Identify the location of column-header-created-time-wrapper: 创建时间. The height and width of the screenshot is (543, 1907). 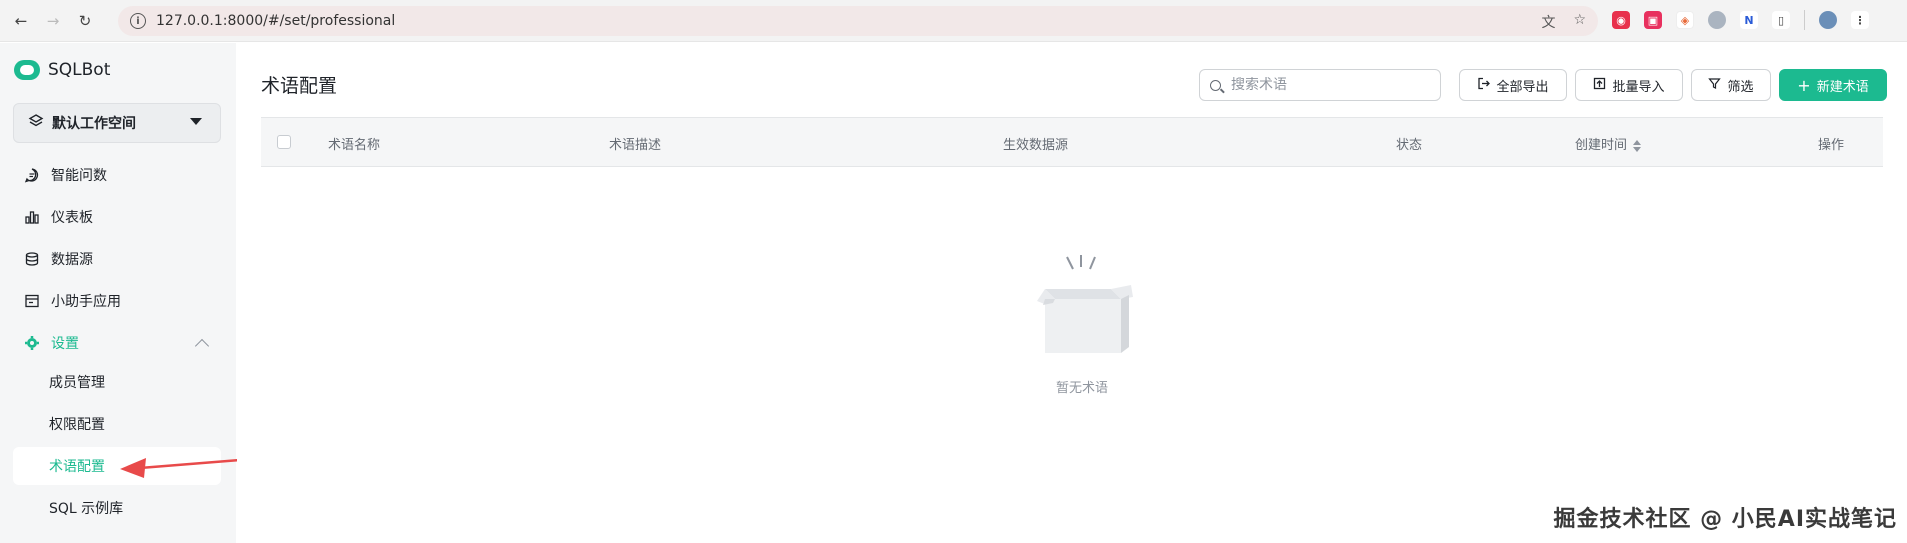
(1608, 143).